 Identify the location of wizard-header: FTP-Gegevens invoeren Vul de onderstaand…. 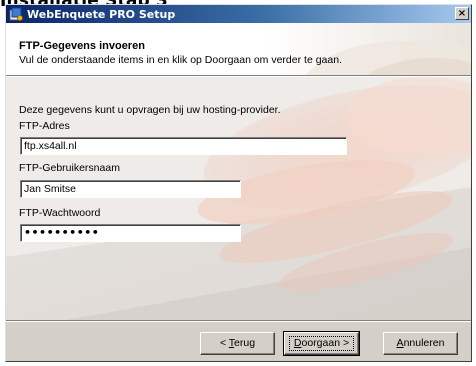
(238, 49).